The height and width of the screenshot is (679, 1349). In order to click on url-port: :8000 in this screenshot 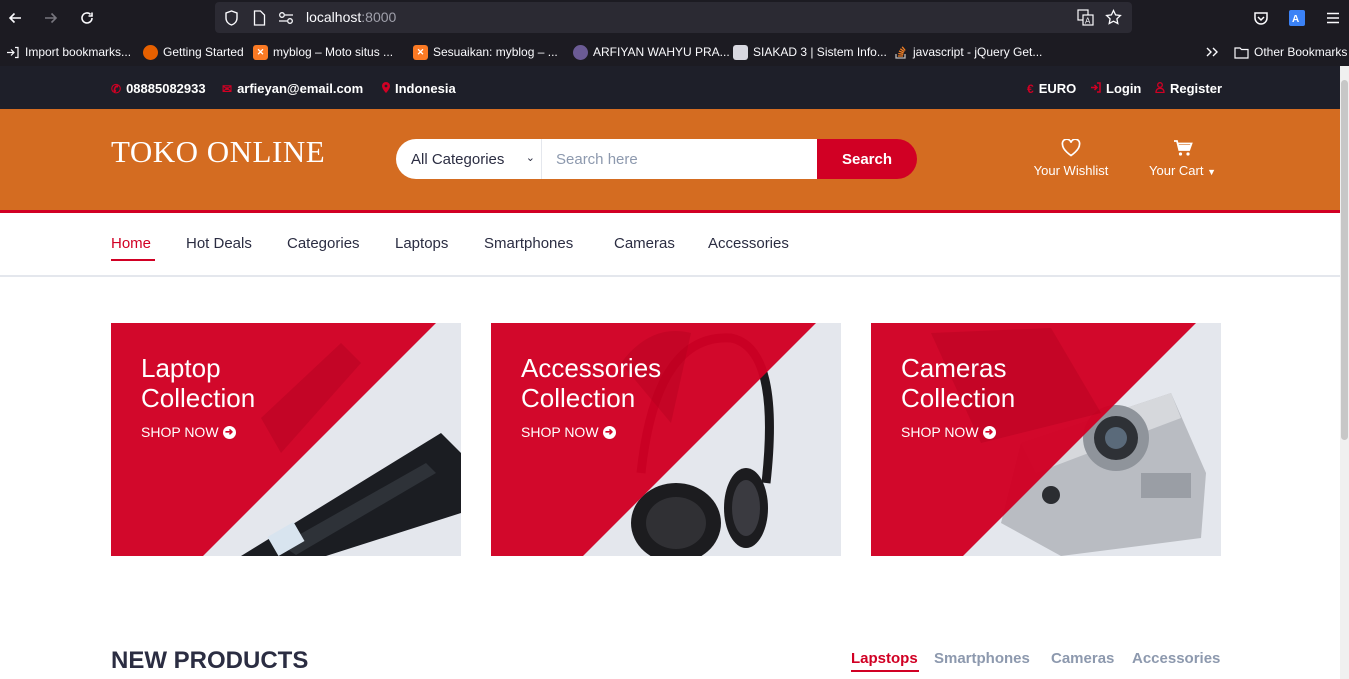, I will do `click(379, 17)`.